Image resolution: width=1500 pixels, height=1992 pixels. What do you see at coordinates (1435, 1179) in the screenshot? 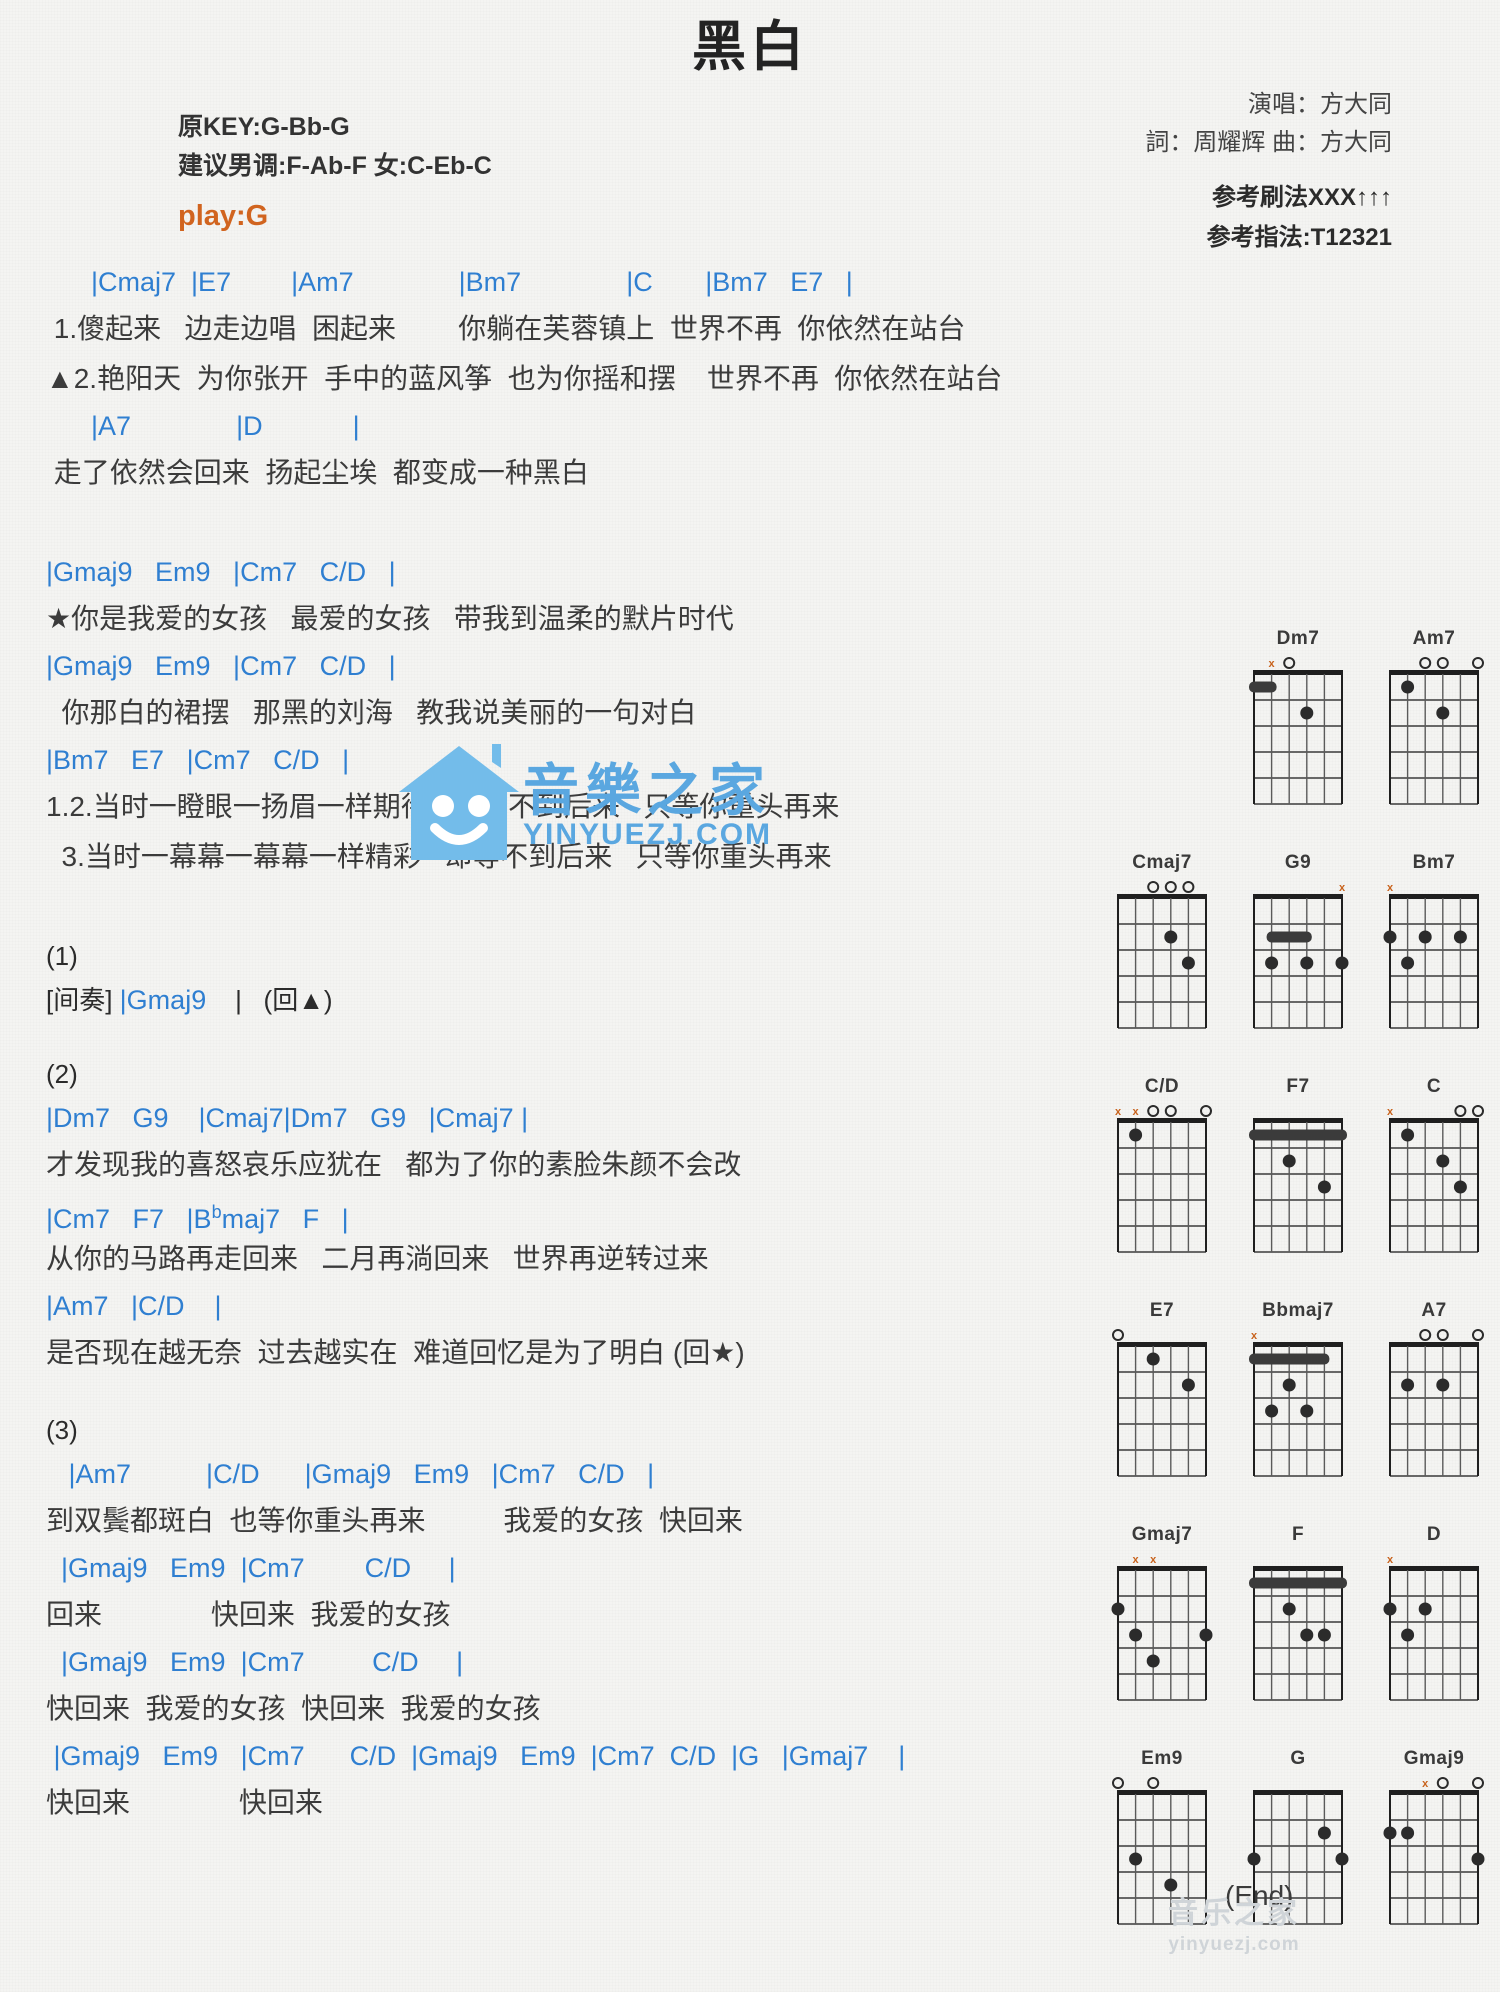
I see `chord-diagram-C: x` at bounding box center [1435, 1179].